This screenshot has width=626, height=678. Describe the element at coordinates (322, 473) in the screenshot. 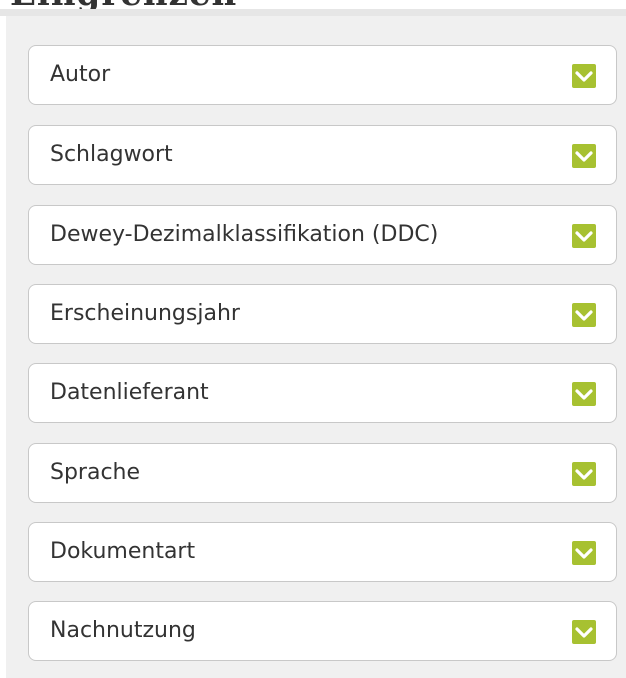

I see `facet-sprache: Sprache` at that location.